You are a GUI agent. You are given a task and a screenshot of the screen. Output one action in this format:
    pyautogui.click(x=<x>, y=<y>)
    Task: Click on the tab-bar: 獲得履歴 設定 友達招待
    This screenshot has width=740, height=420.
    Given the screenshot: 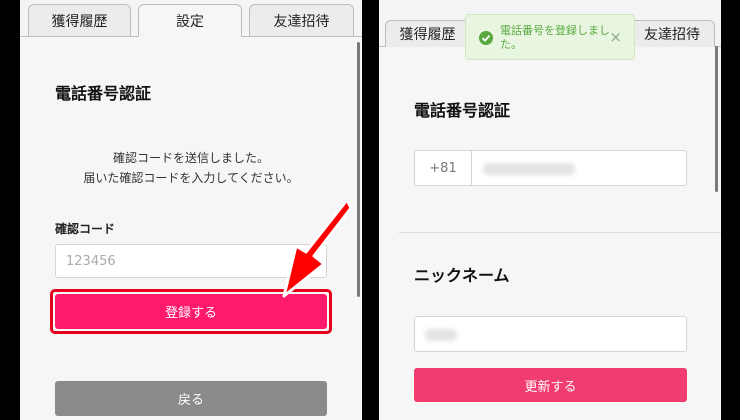 What is the action you would take?
    pyautogui.click(x=191, y=18)
    